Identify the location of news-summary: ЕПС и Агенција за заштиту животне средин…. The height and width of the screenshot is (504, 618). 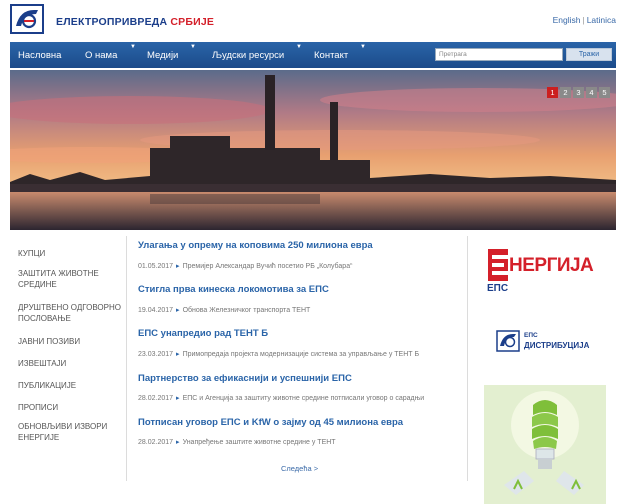
(303, 398).